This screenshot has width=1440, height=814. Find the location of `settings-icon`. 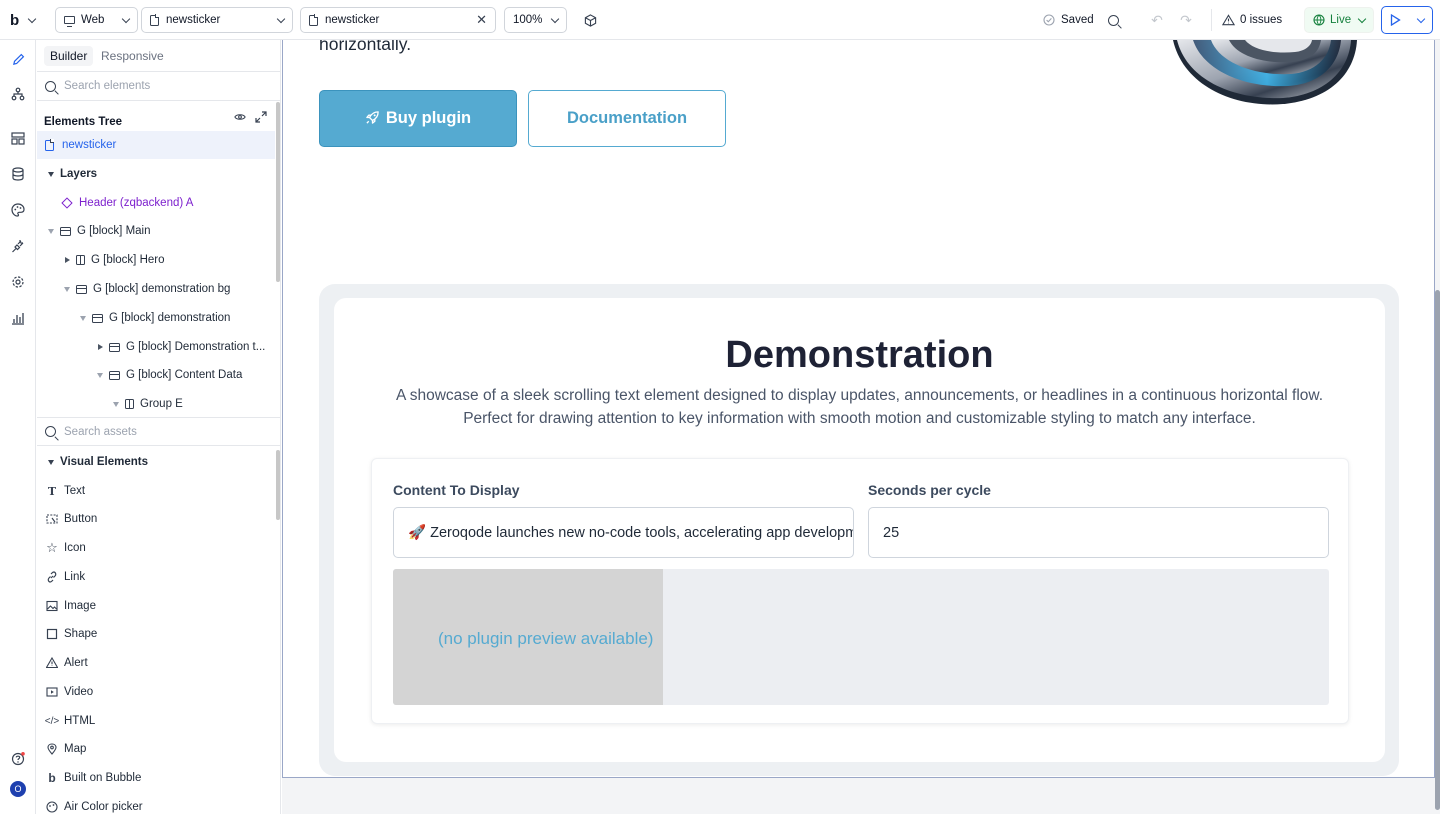

settings-icon is located at coordinates (18, 282).